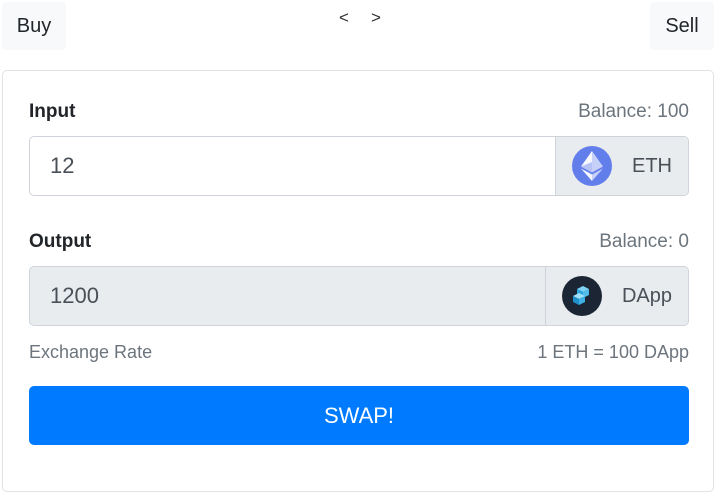  What do you see at coordinates (344, 18) in the screenshot?
I see `prev-arrow-icon: <` at bounding box center [344, 18].